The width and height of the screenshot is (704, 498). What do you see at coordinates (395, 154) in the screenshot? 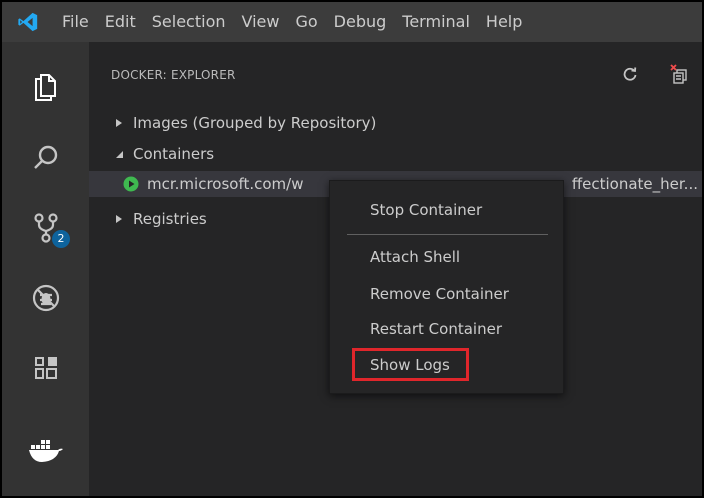
I see `tree-item-containers: Containers` at bounding box center [395, 154].